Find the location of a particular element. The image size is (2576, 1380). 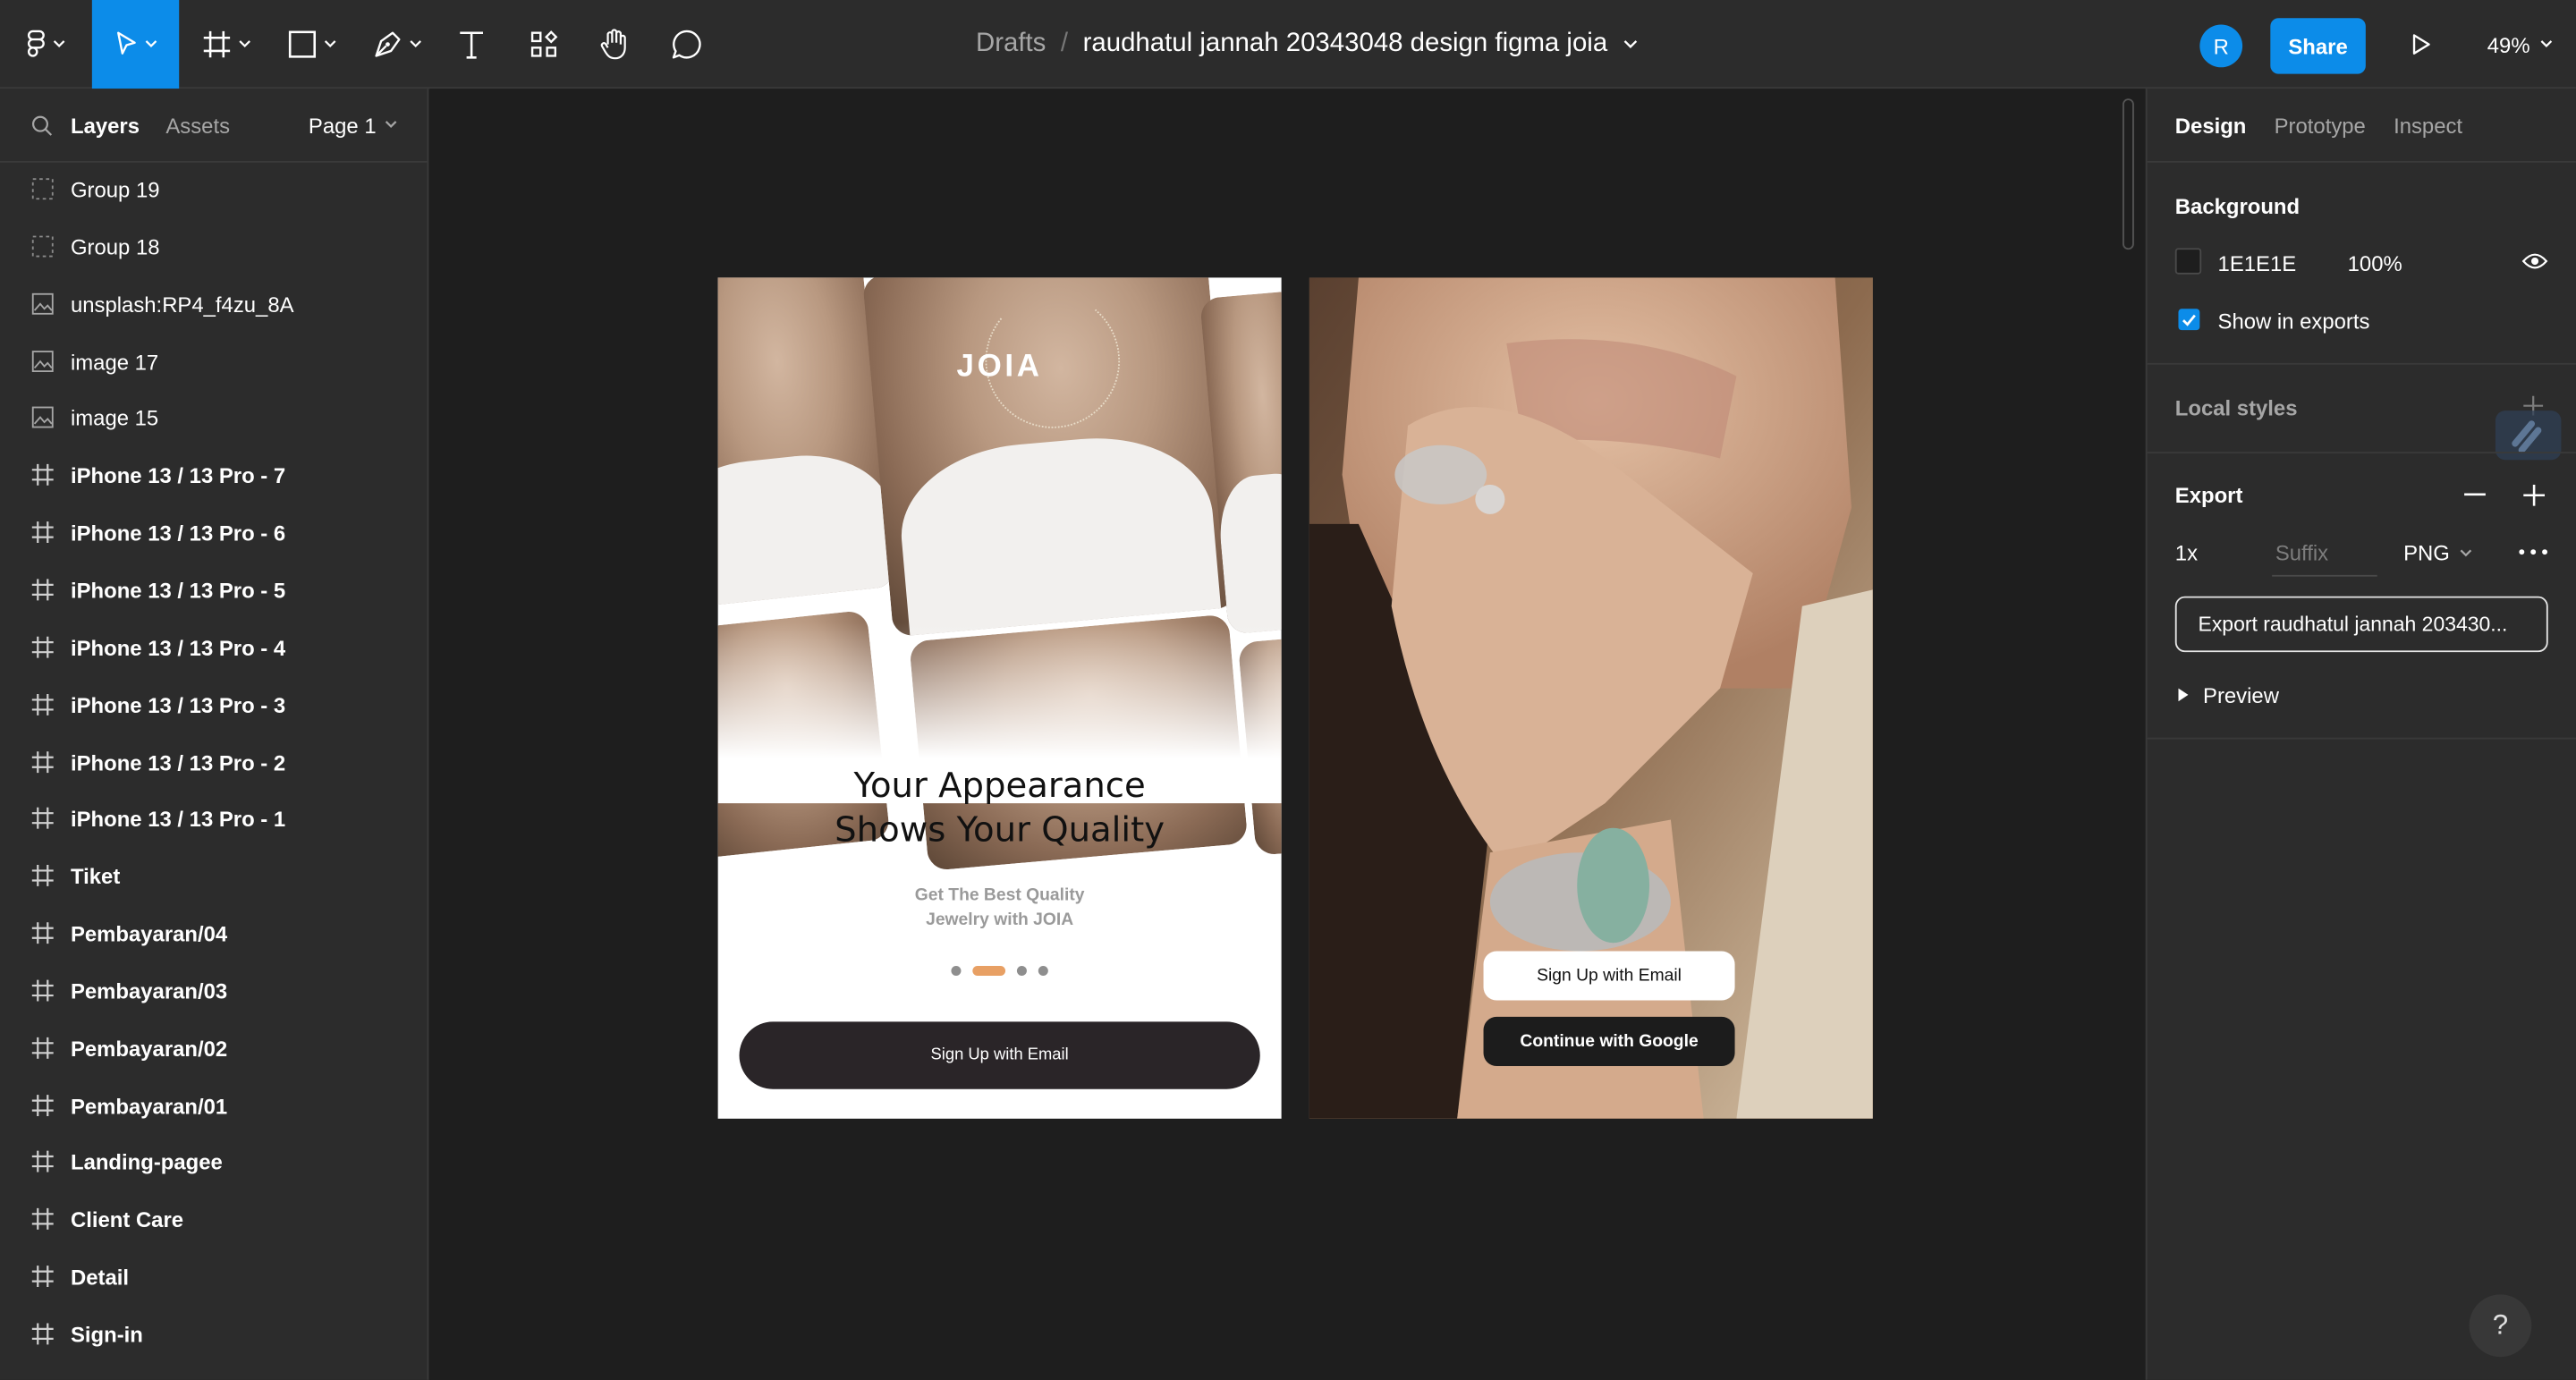

frame-tool-button is located at coordinates (227, 44).